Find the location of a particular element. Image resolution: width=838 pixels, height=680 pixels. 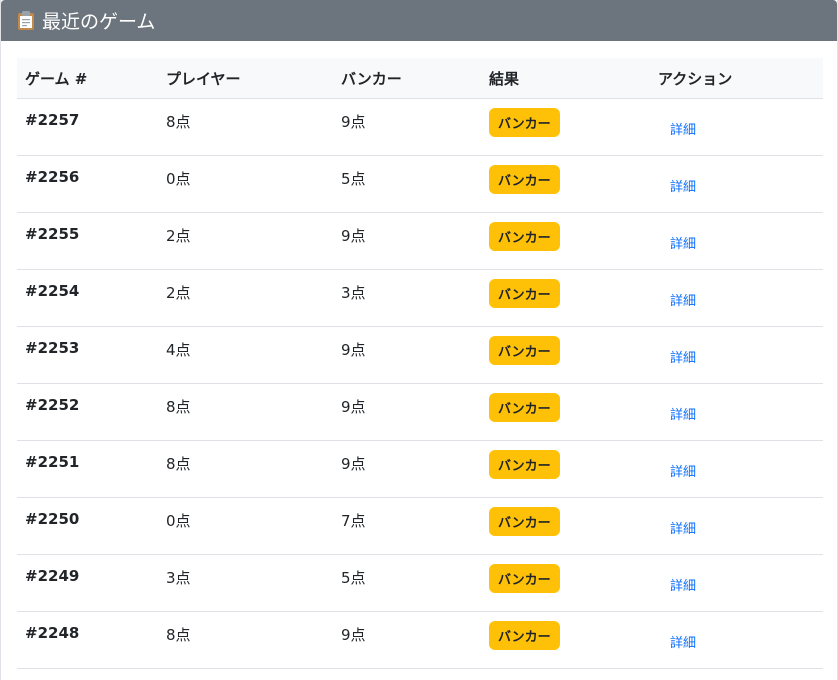

game-id: #2252 is located at coordinates (87, 412).